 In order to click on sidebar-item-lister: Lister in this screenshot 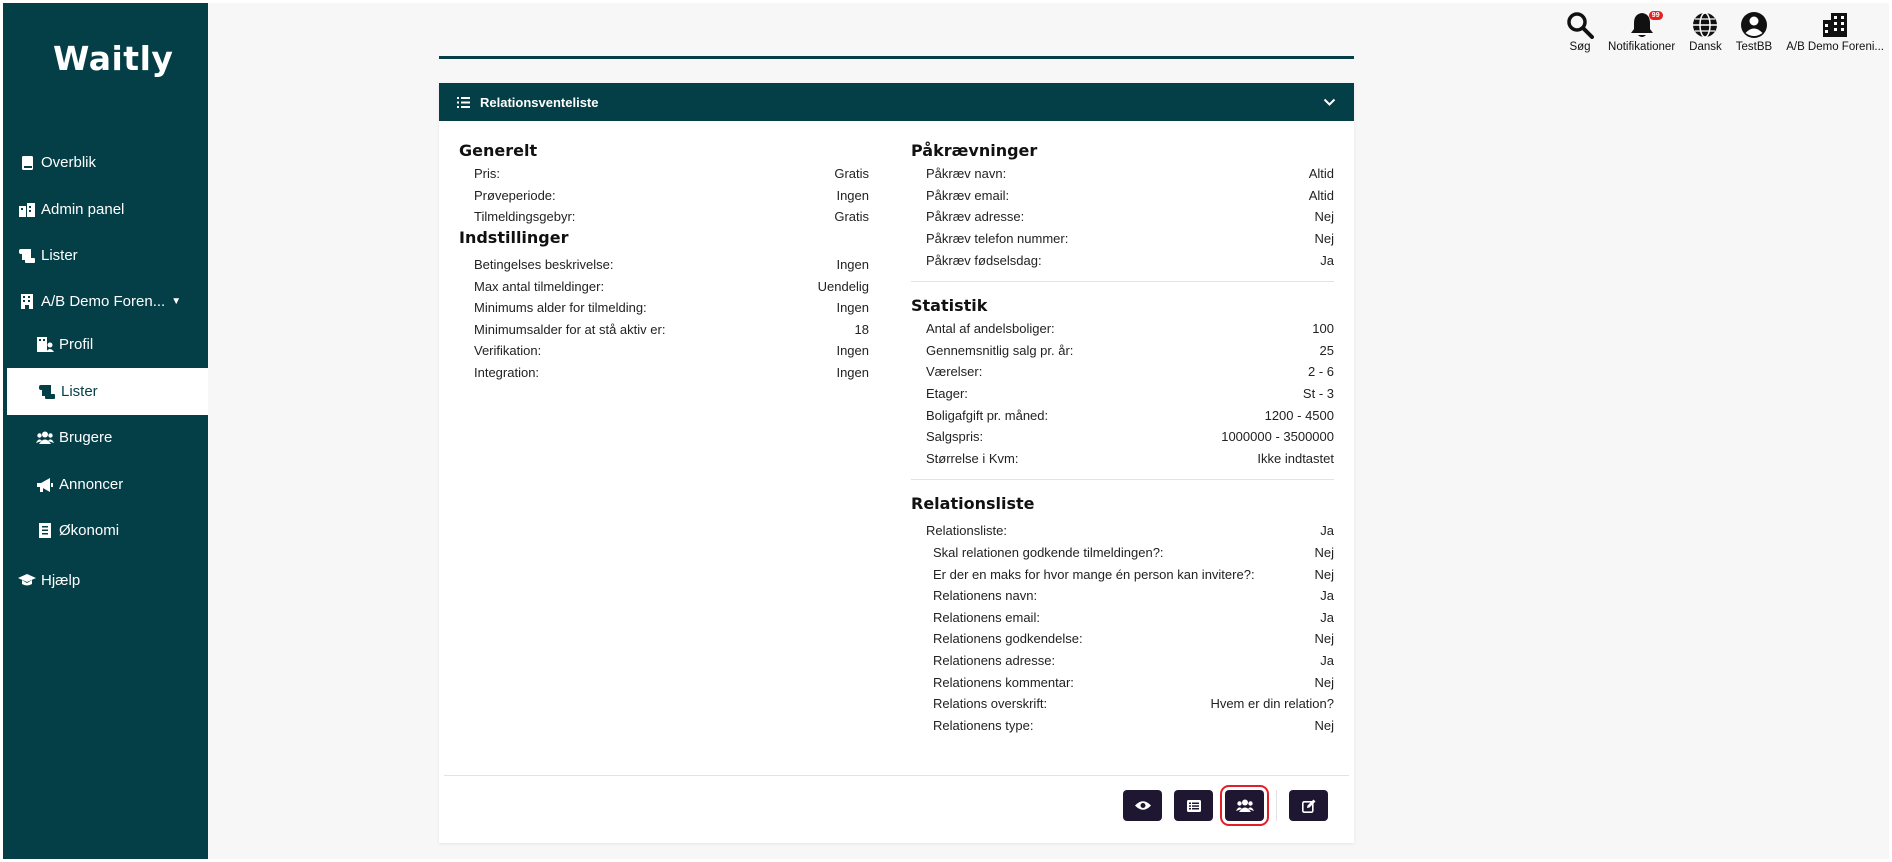, I will do `click(105, 255)`.